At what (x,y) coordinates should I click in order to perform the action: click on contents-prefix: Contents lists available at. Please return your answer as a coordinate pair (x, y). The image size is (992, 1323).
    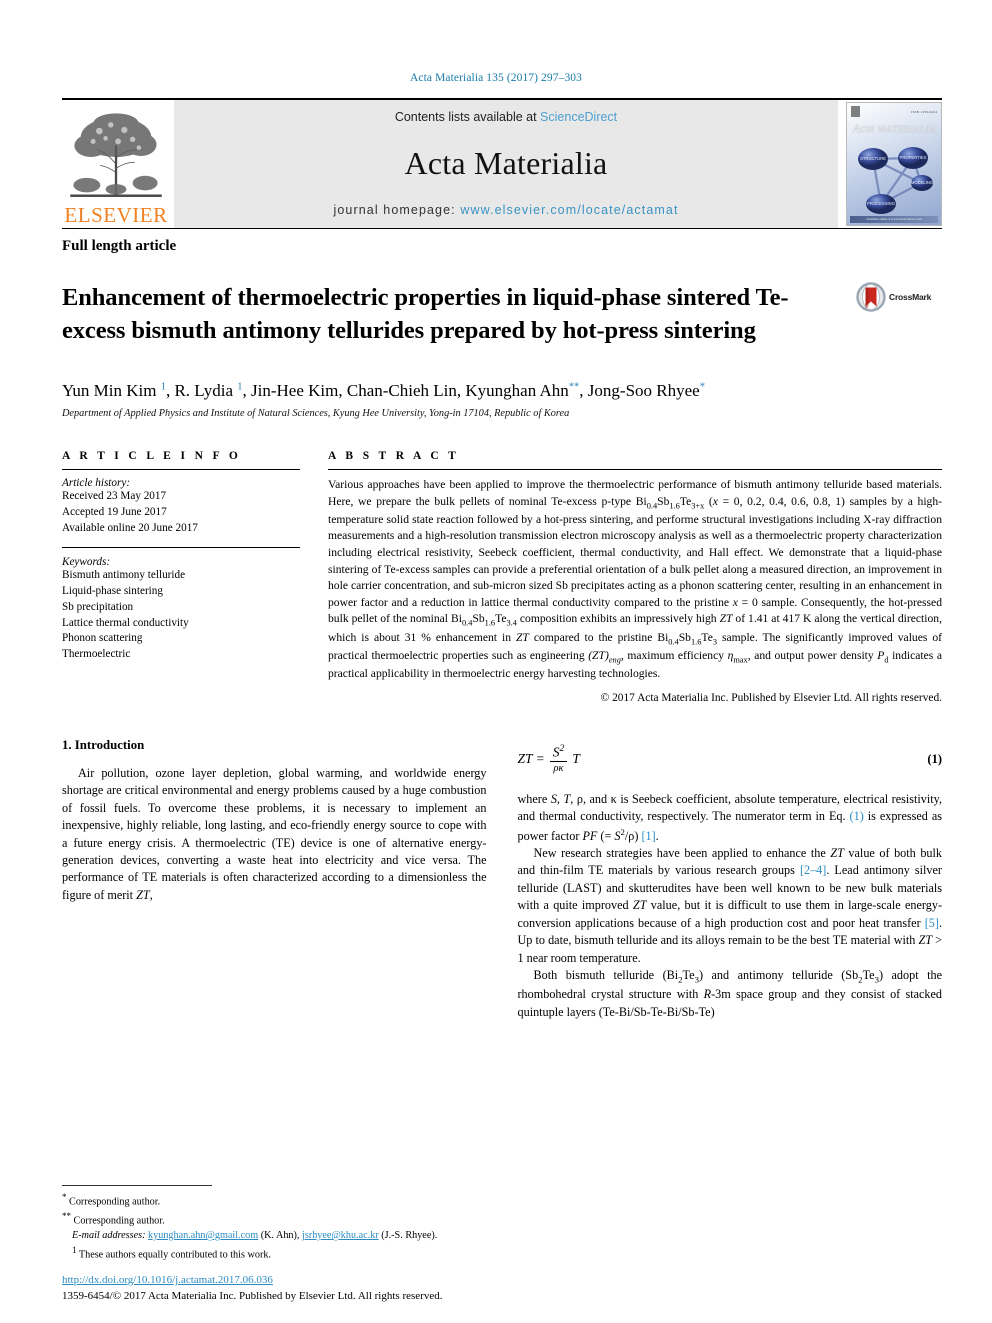
    Looking at the image, I should click on (467, 117).